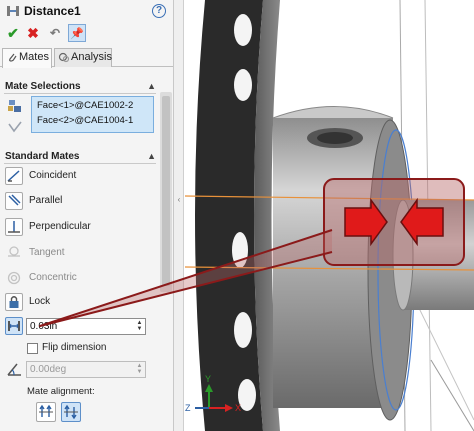 This screenshot has width=474, height=431. What do you see at coordinates (179, 215) in the screenshot?
I see `panel-splitter: ‹` at bounding box center [179, 215].